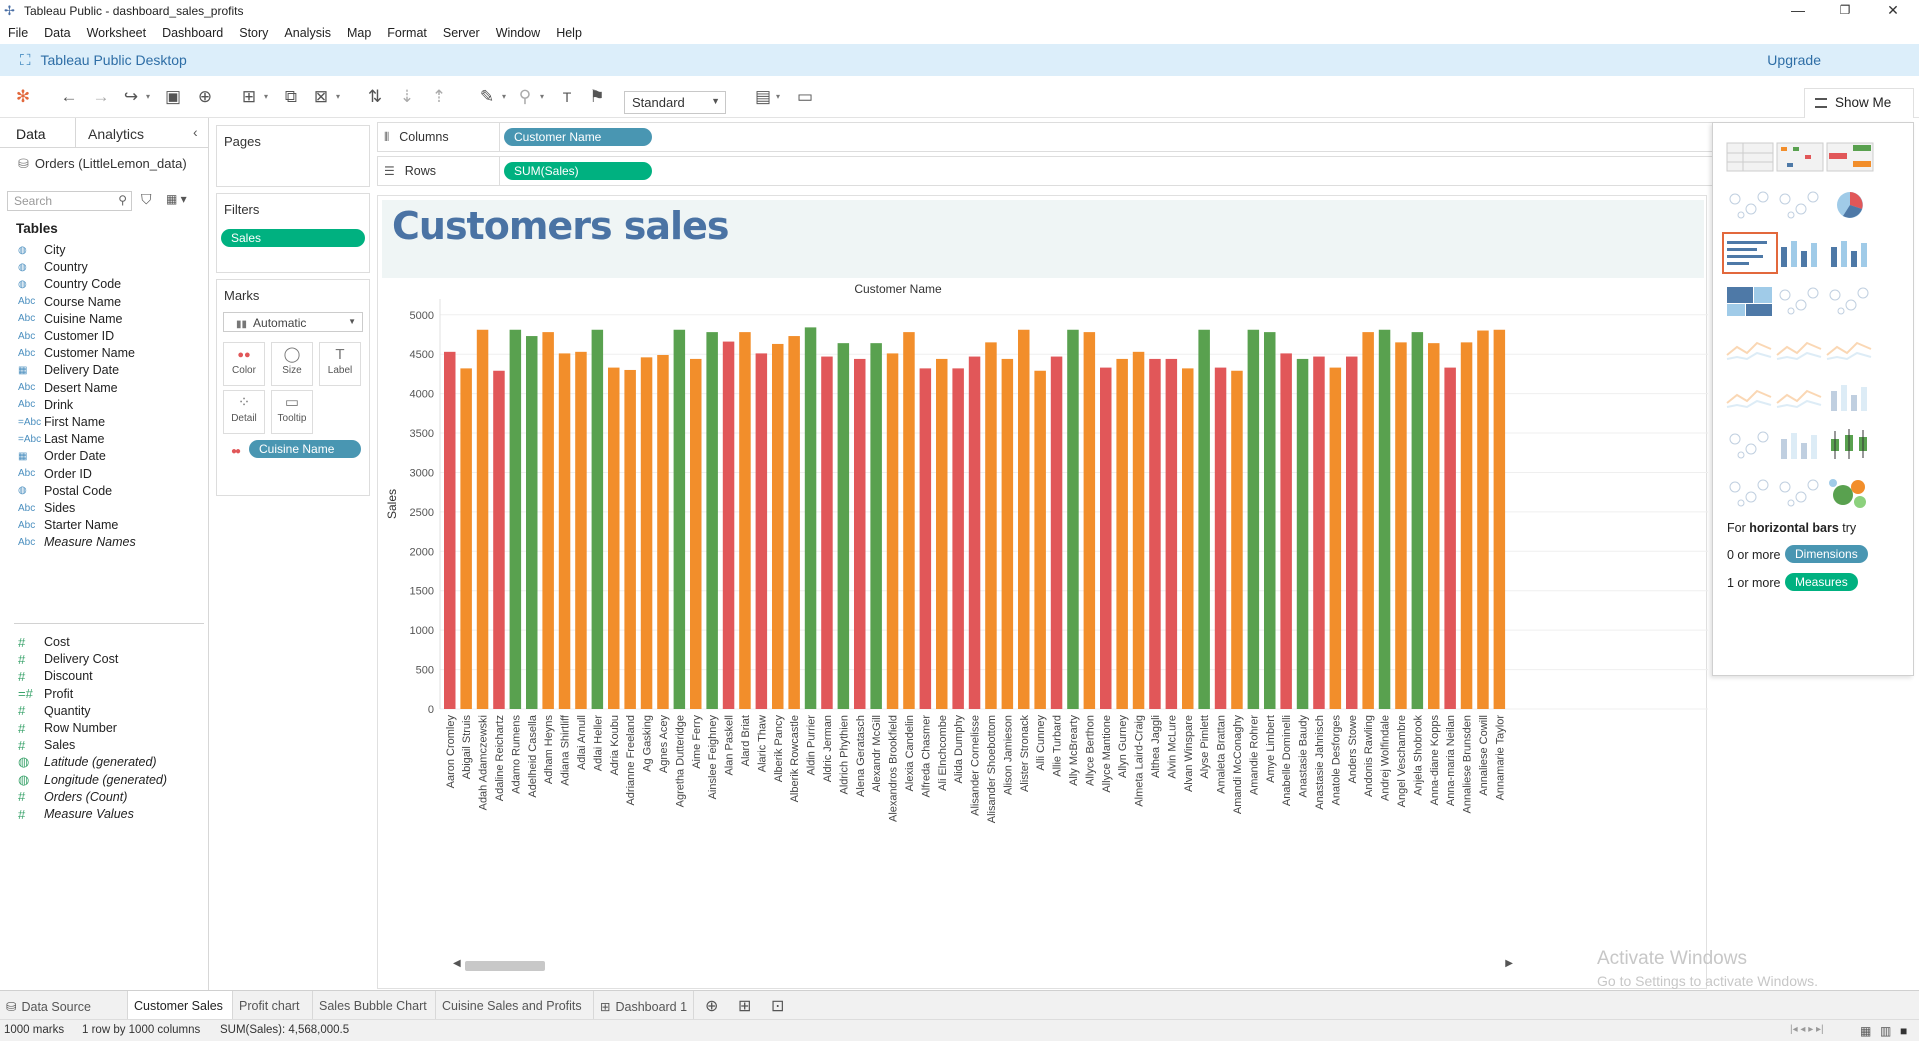  I want to click on chart-type-highlight-table-icon, so click(1850, 157).